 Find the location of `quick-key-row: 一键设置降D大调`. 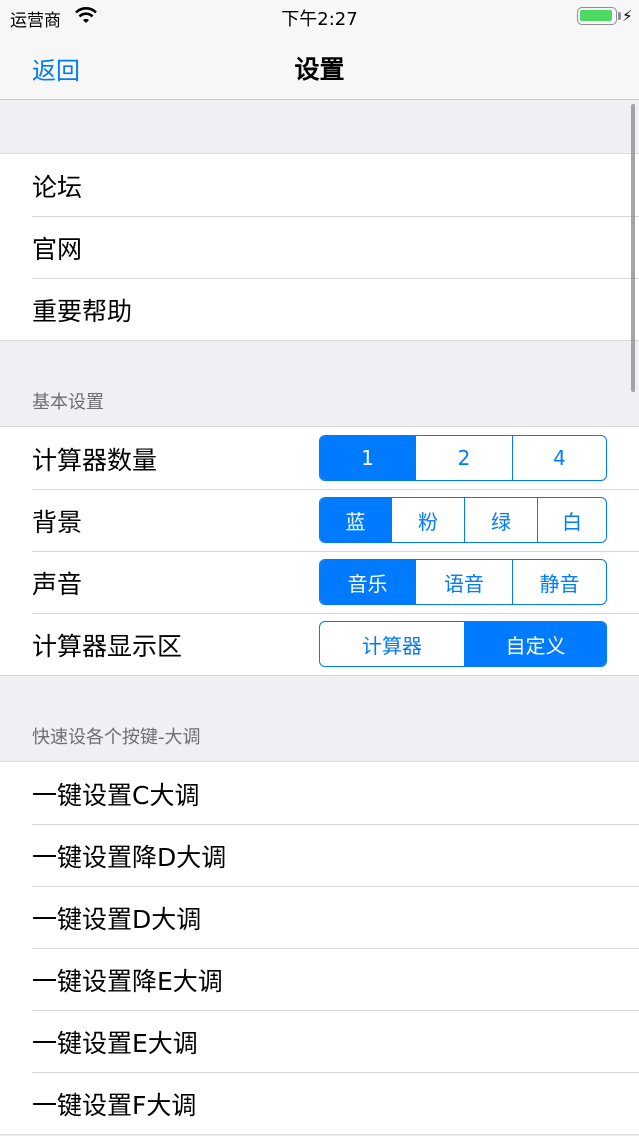

quick-key-row: 一键设置降D大调 is located at coordinates (319, 855).